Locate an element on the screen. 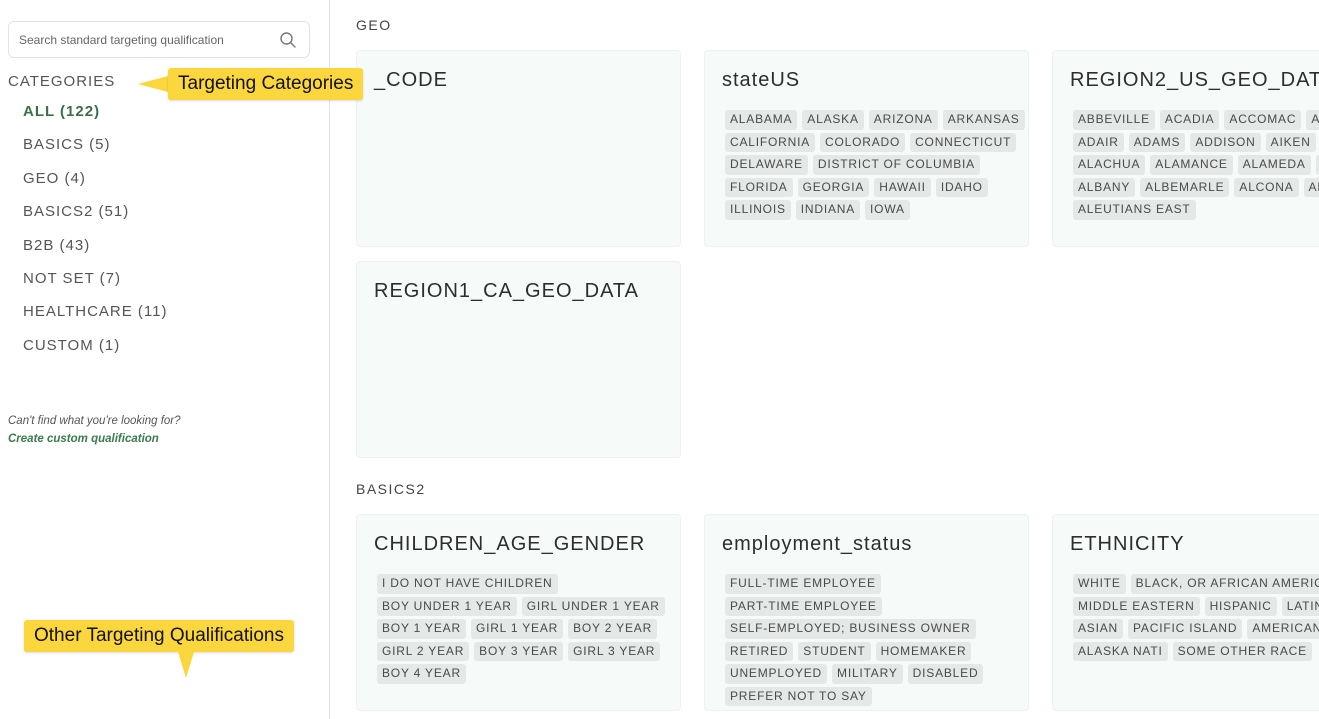 The image size is (1319, 719). section-title-basics2: BASICS2 is located at coordinates (391, 489).